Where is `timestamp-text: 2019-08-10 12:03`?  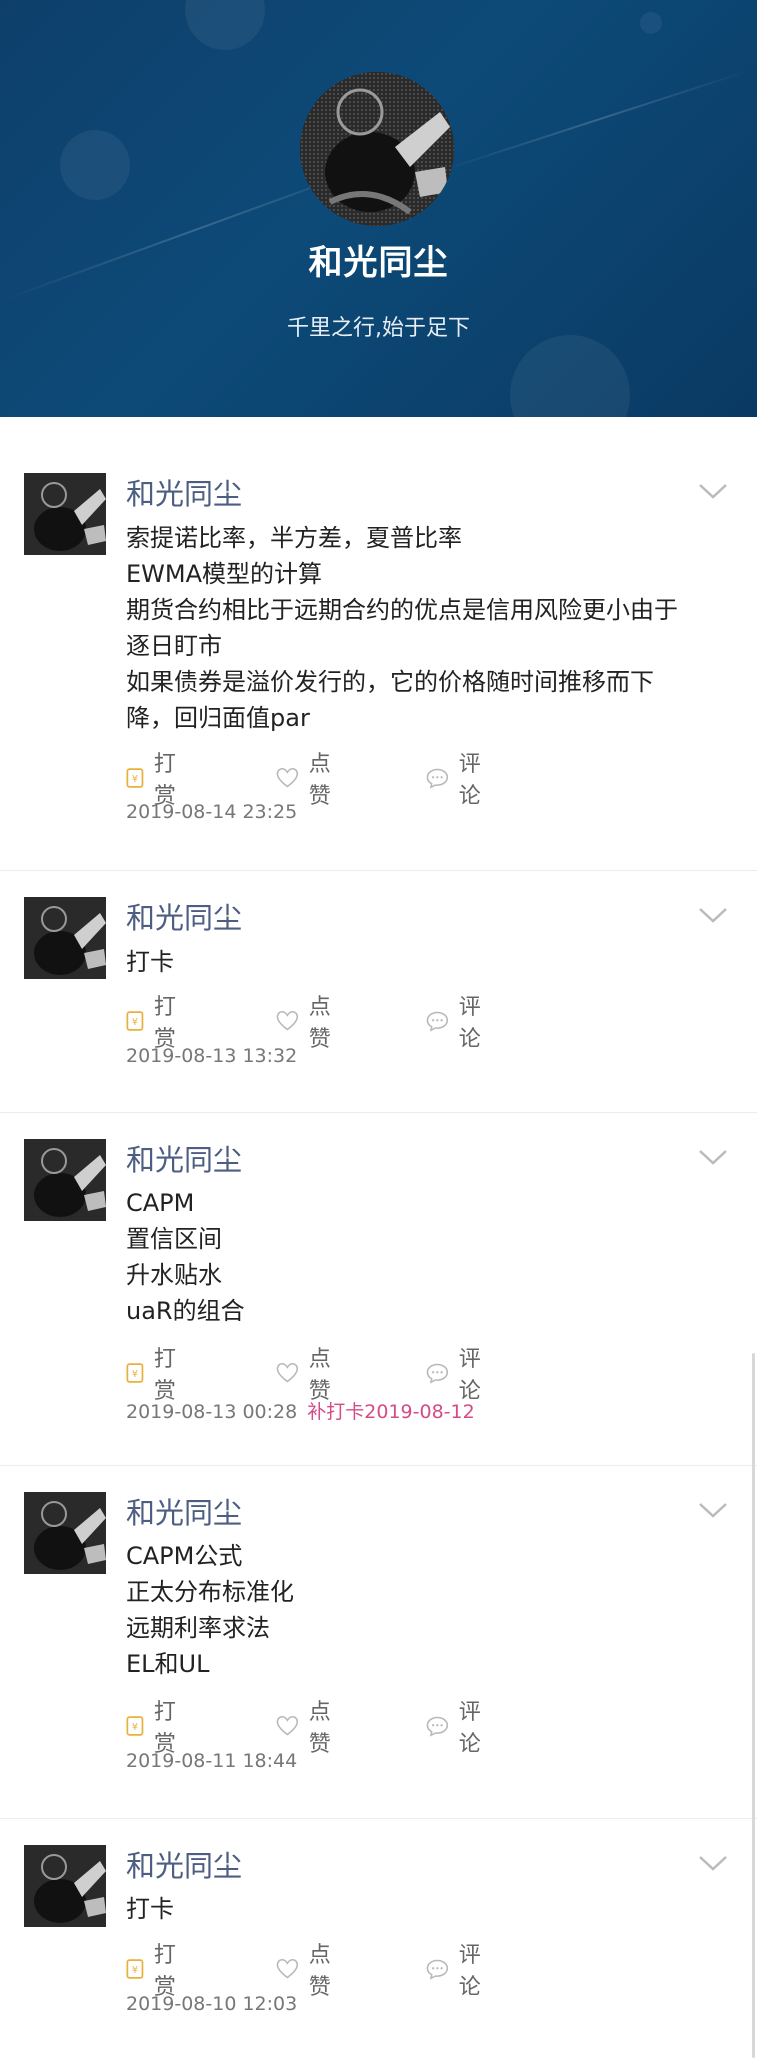
timestamp-text: 2019-08-10 12:03 is located at coordinates (212, 2004).